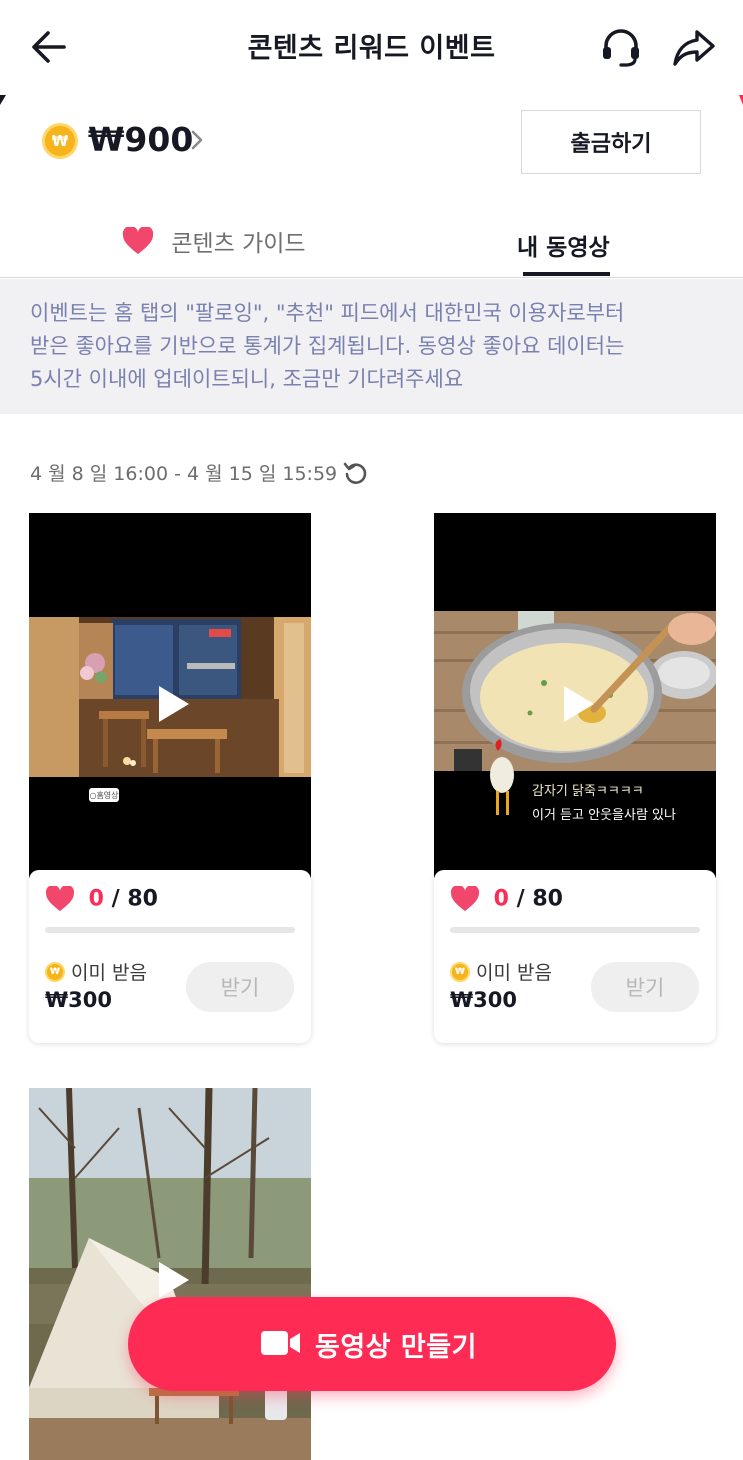  What do you see at coordinates (197, 140) in the screenshot?
I see `chevron-right-icon` at bounding box center [197, 140].